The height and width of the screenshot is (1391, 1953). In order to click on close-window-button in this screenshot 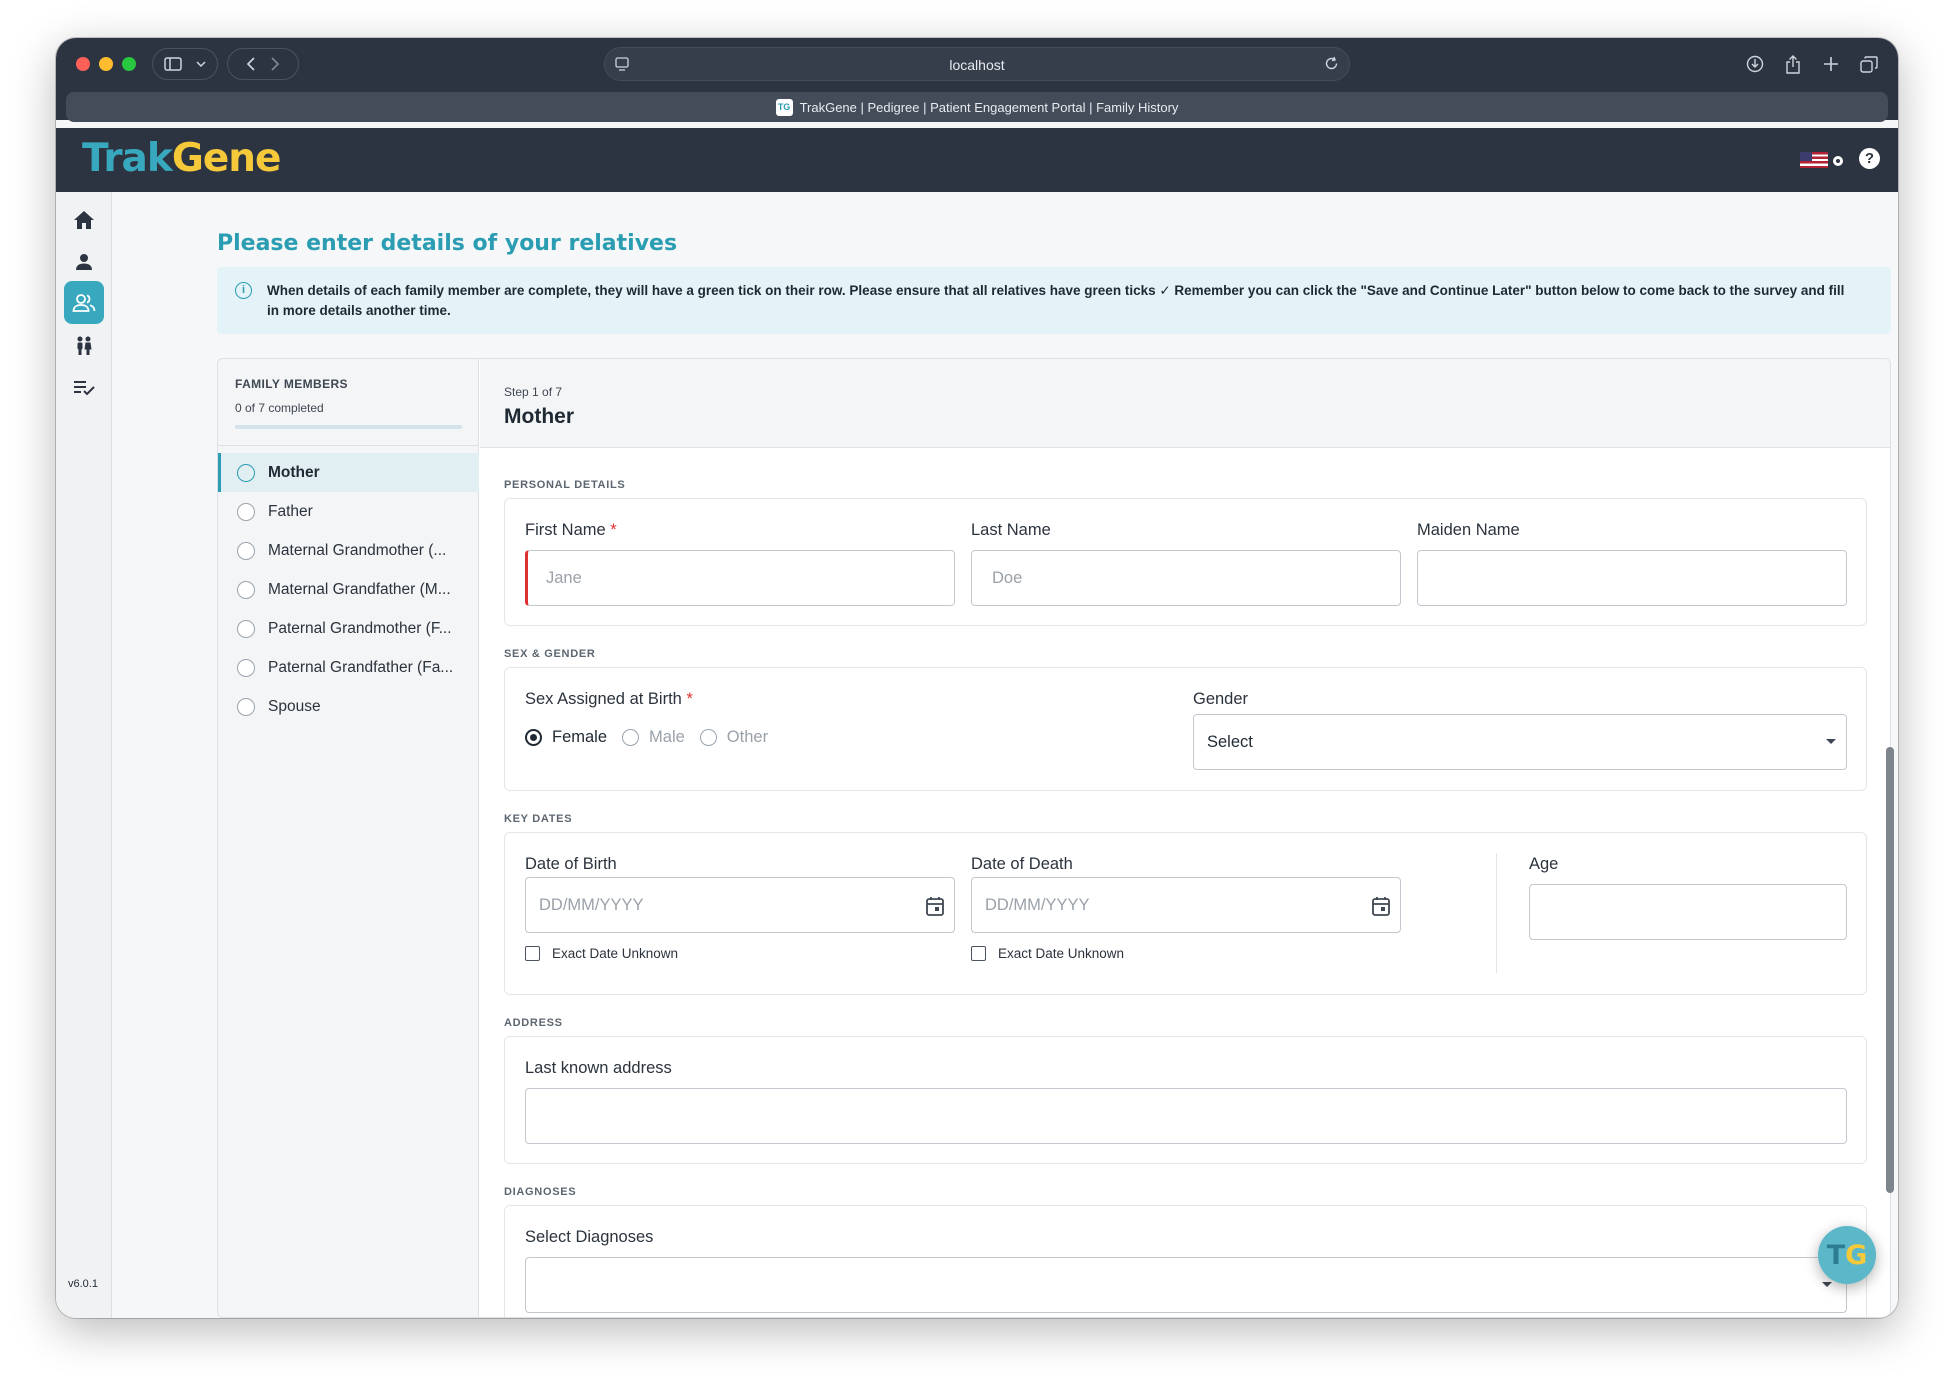, I will do `click(83, 64)`.